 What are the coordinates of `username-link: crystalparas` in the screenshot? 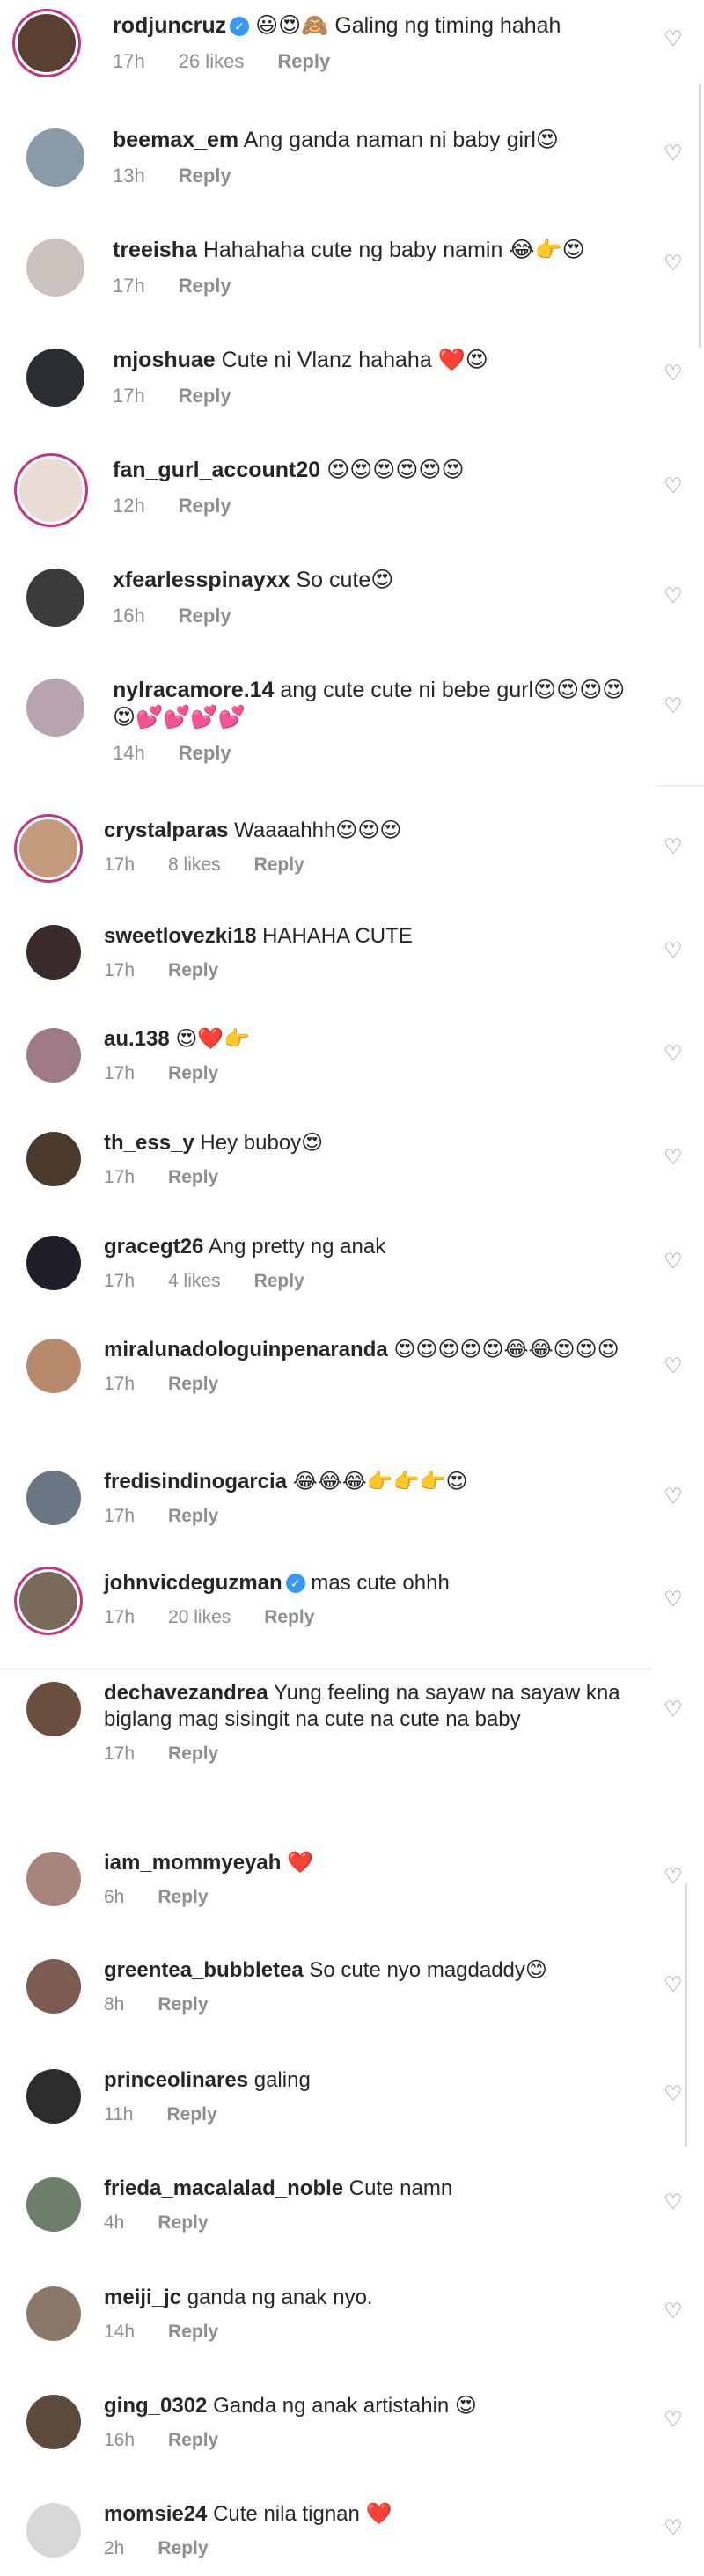 It's located at (166, 830).